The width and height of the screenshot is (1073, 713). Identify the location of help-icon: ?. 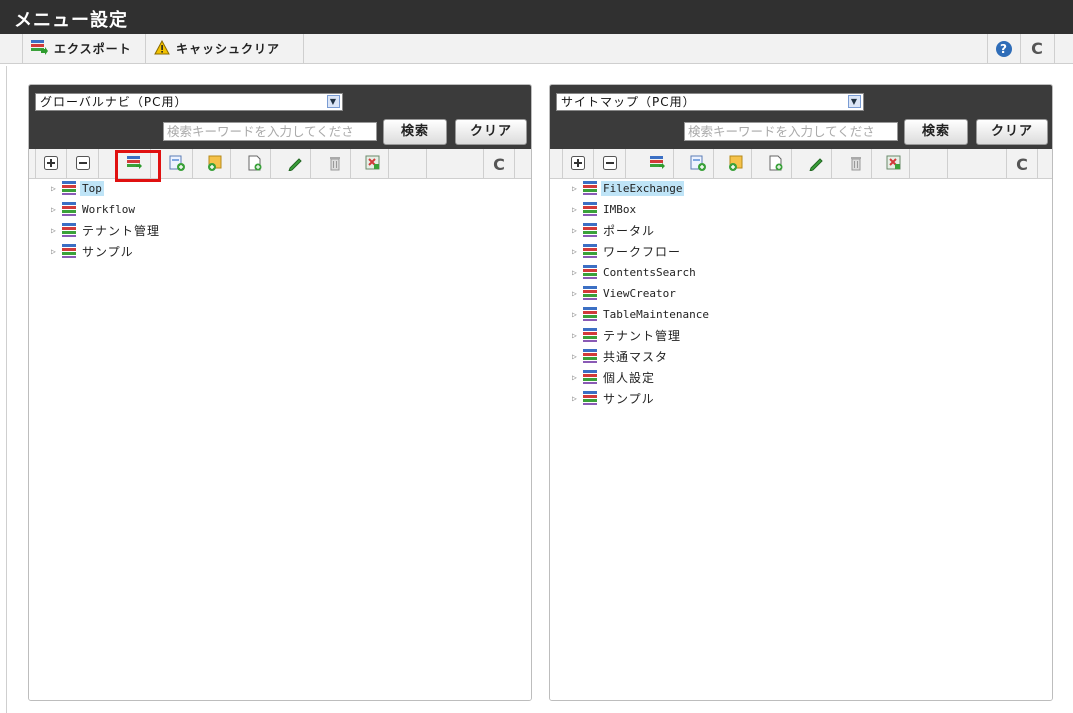
(1004, 48).